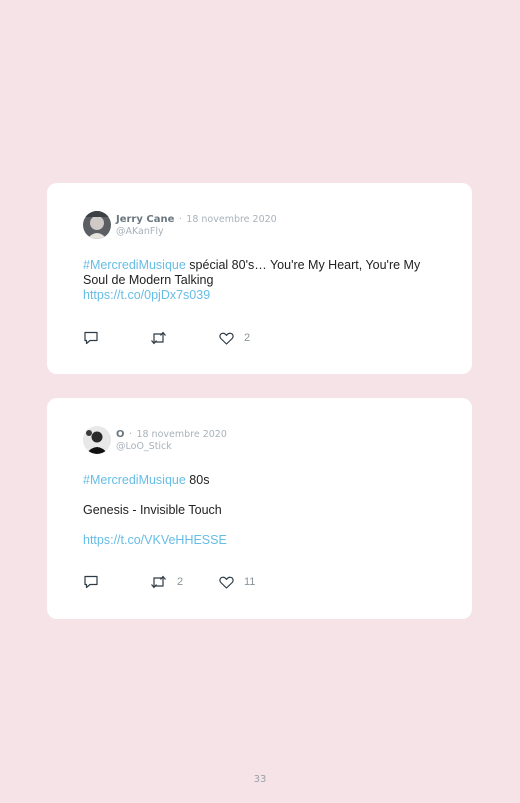 This screenshot has width=520, height=803. What do you see at coordinates (197, 480) in the screenshot?
I see `tweet-body-text: 80s` at bounding box center [197, 480].